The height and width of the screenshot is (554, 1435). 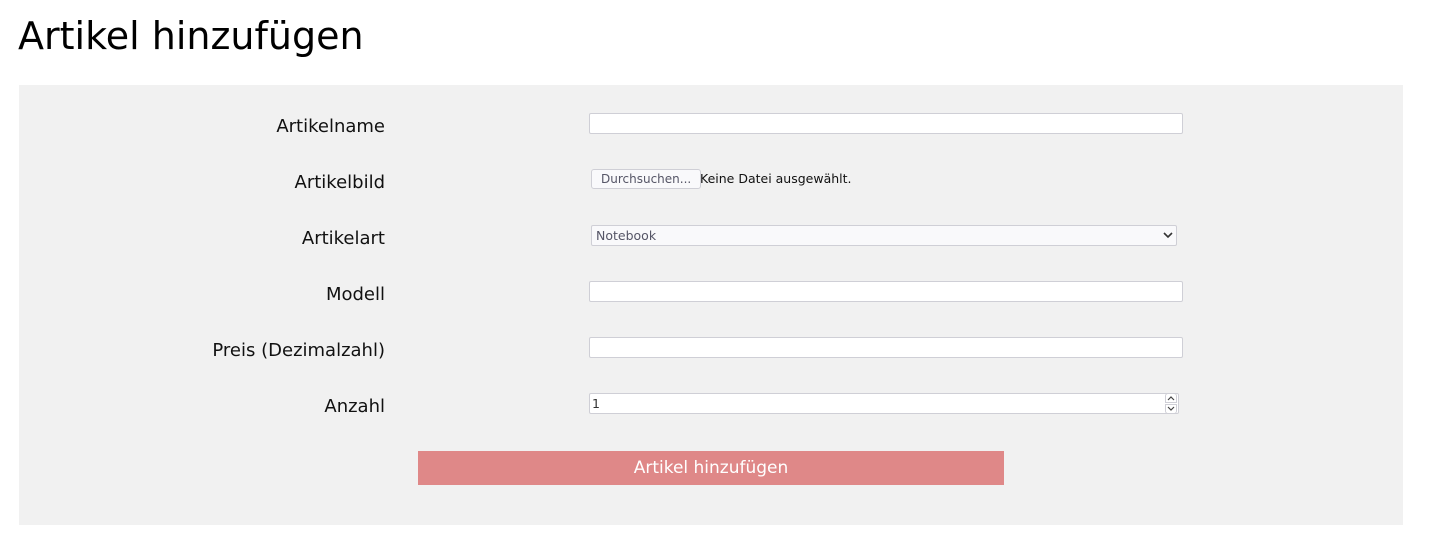 What do you see at coordinates (886, 123) in the screenshot?
I see `article-name-input` at bounding box center [886, 123].